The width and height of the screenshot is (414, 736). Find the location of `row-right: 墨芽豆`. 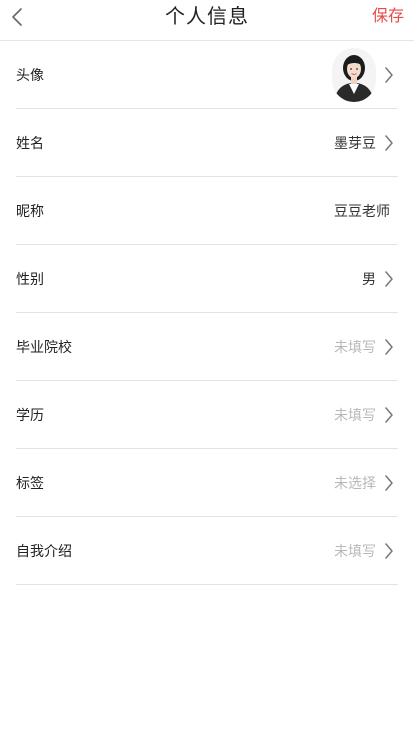

row-right: 墨芽豆 is located at coordinates (366, 143).